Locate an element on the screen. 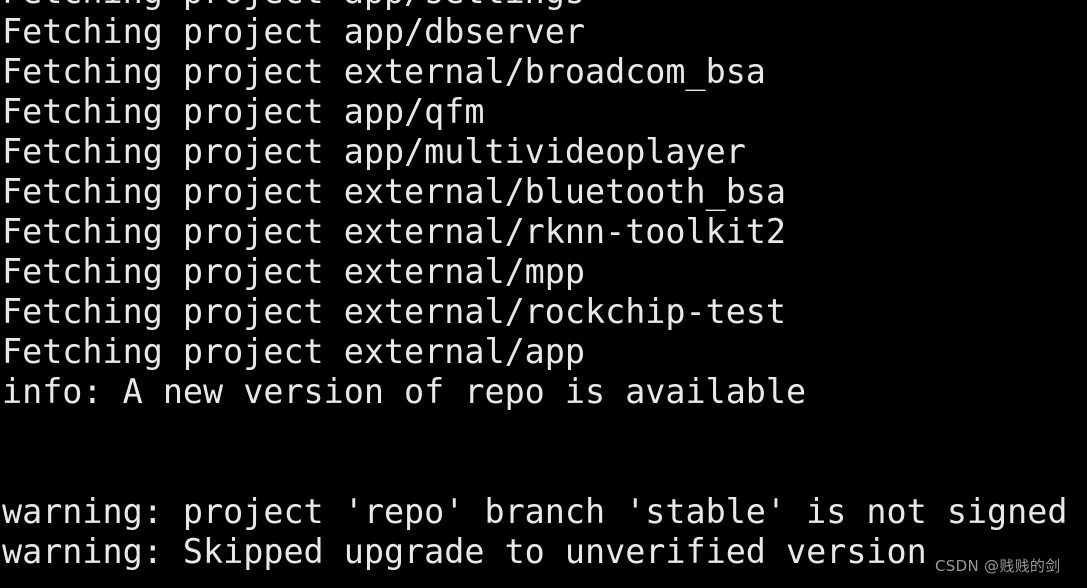 This screenshot has height=588, width=1087. terminal-line: Fetching project app/qfm is located at coordinates (243, 111).